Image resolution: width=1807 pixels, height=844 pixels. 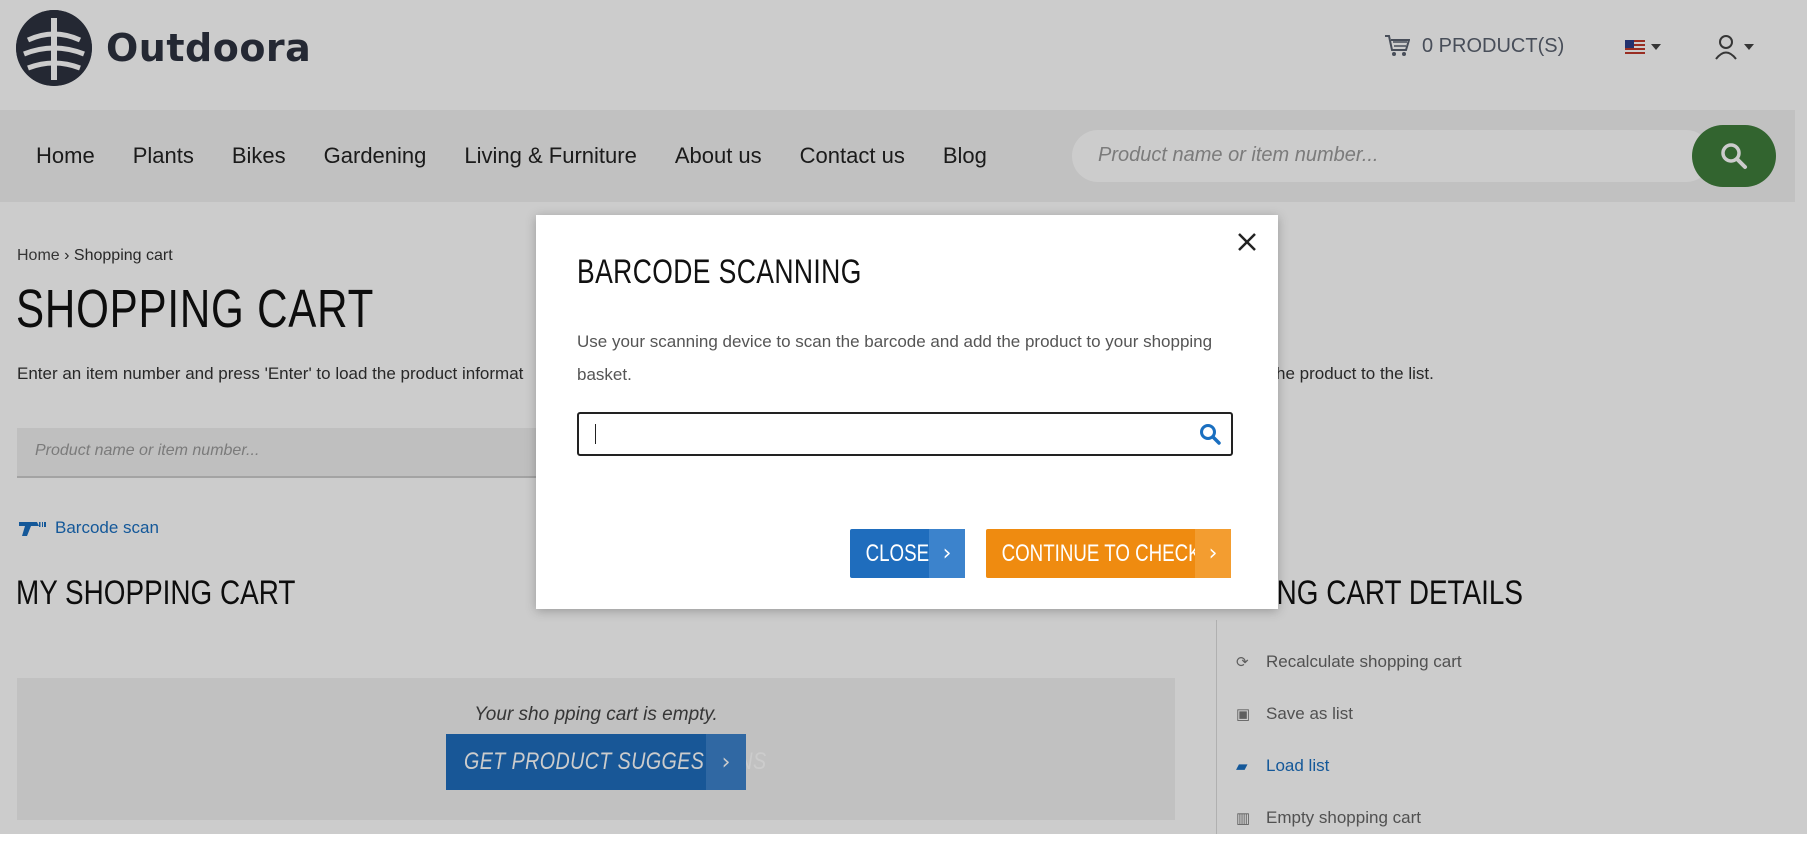 I want to click on continue-to-checkout-button: CONTINUE TO CHECKOUT ›, so click(x=1113, y=553).